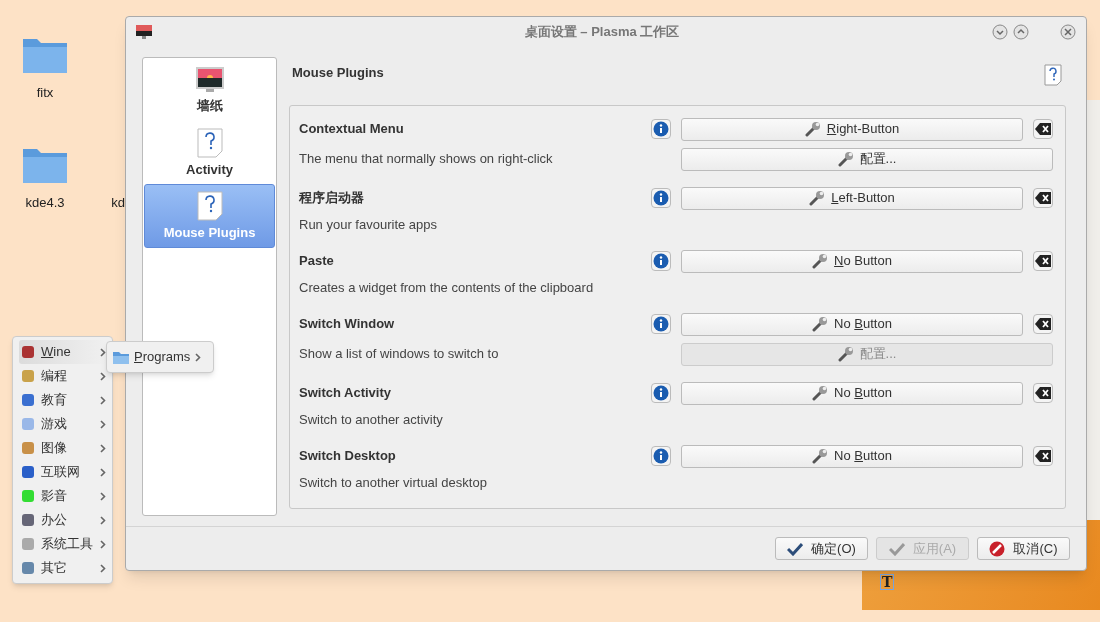 The height and width of the screenshot is (622, 1100). What do you see at coordinates (338, 73) in the screenshot?
I see `page-title: Mouse Plugins` at bounding box center [338, 73].